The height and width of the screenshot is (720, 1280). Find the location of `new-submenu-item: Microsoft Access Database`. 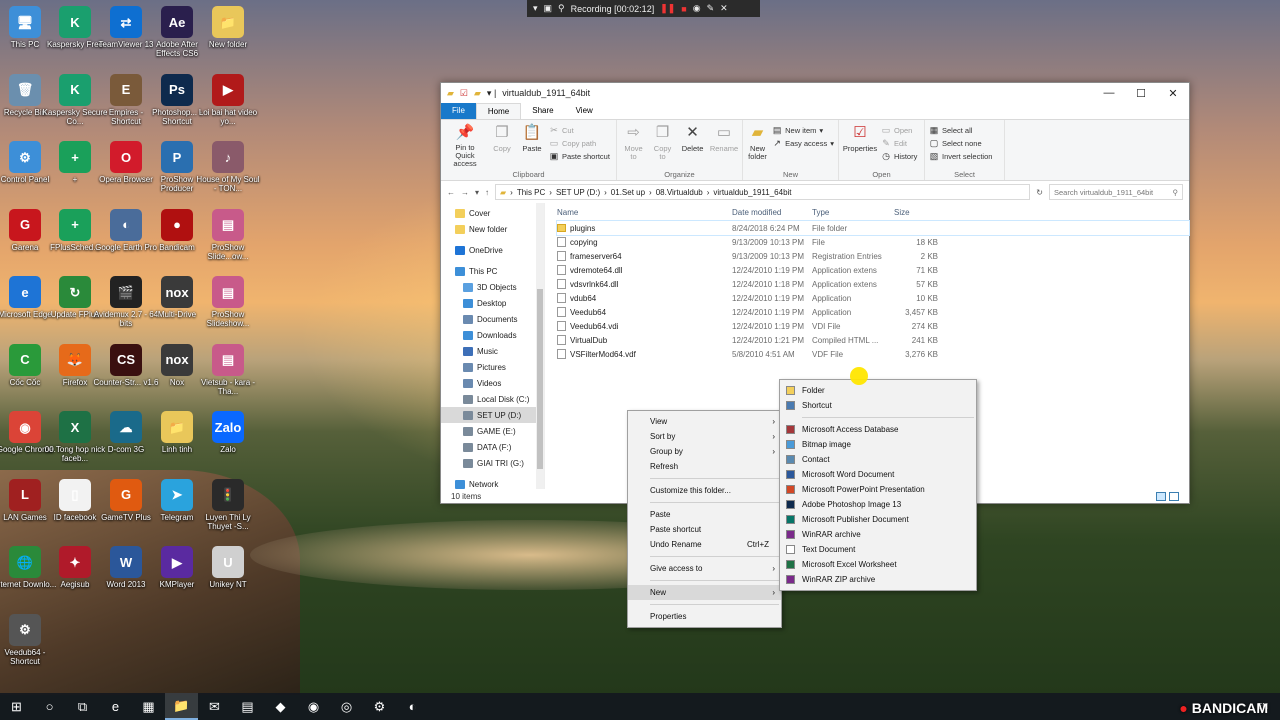

new-submenu-item: Microsoft Access Database is located at coordinates (878, 429).